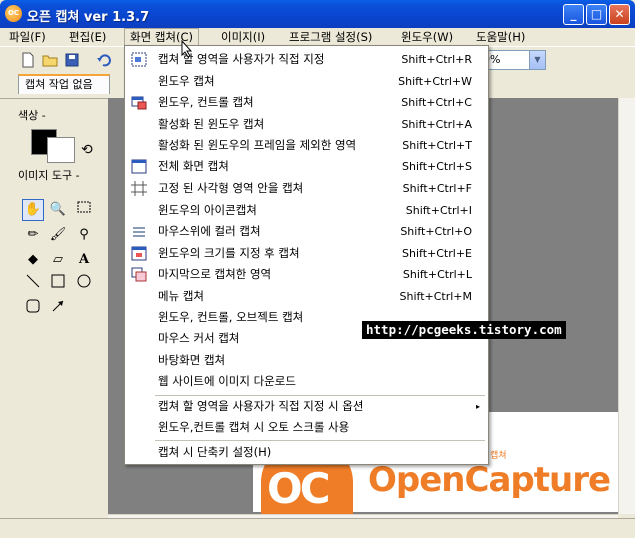 This screenshot has height=538, width=635. Describe the element at coordinates (306, 81) in the screenshot. I see `menu-item-window-capture: 윈도우 캡쳐 Shift+Ctrl+W` at that location.